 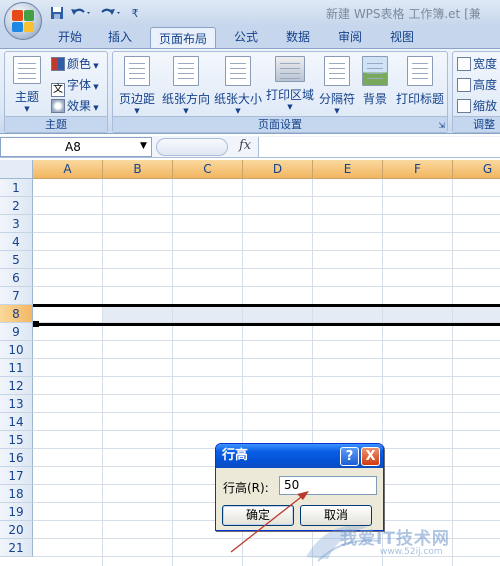 I want to click on tab-formulas: 公式, so click(x=246, y=37).